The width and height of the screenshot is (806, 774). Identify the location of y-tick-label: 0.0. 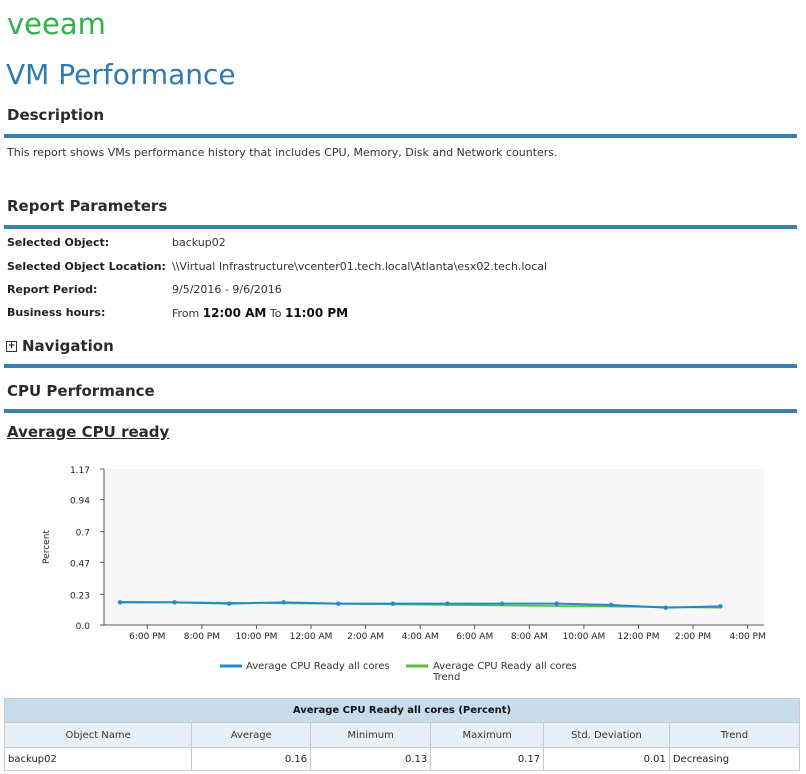
(83, 627).